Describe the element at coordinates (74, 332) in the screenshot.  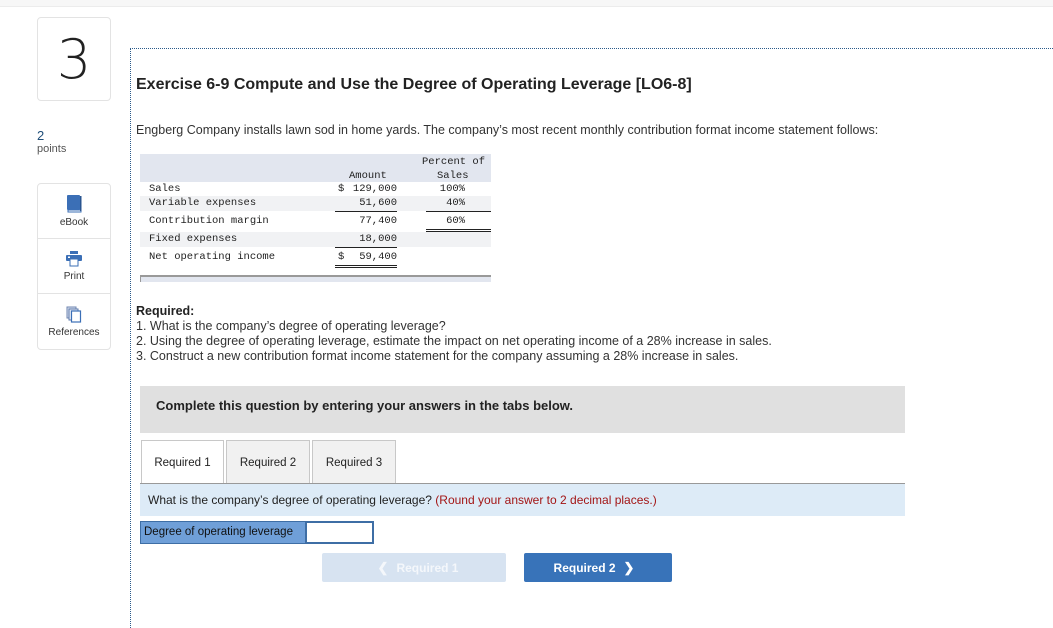
I see `references-label: References` at that location.